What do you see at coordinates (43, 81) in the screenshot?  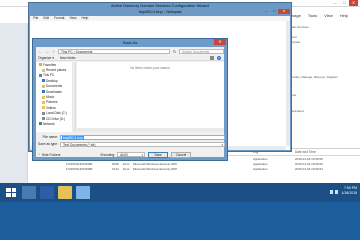 I see `desktop-icon` at bounding box center [43, 81].